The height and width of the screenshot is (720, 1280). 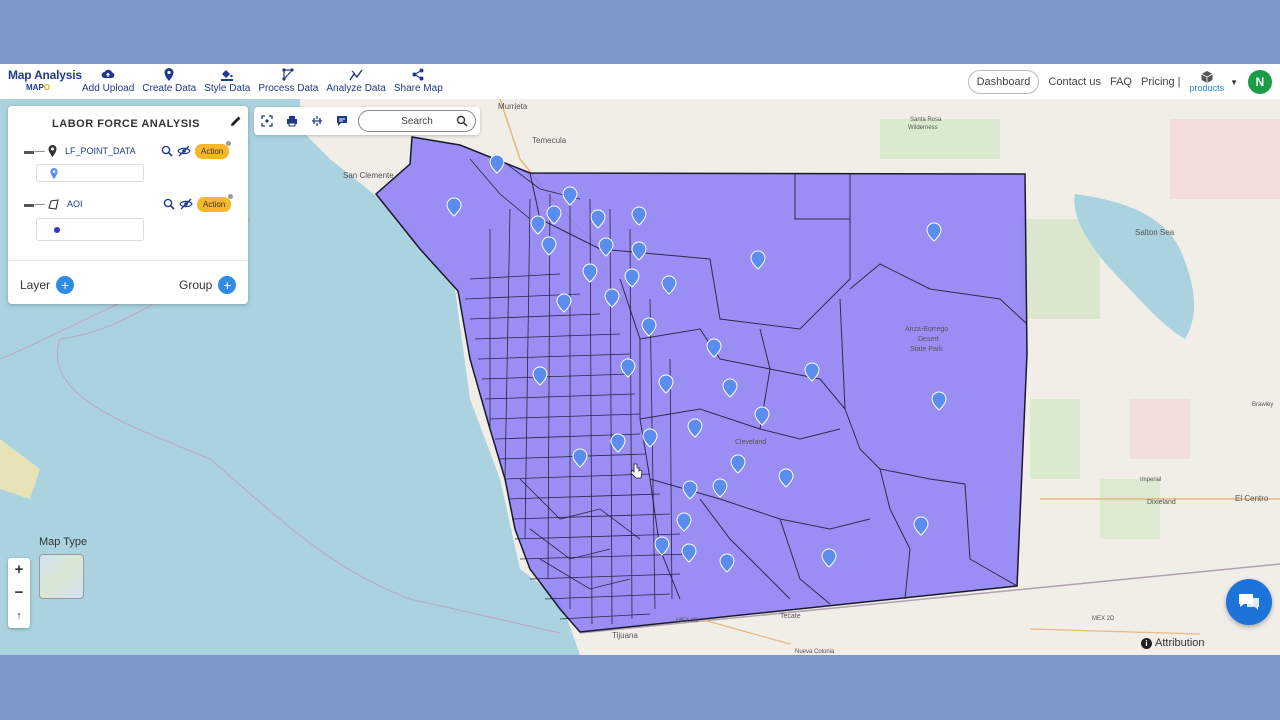 What do you see at coordinates (1207, 77) in the screenshot?
I see `cube-icon` at bounding box center [1207, 77].